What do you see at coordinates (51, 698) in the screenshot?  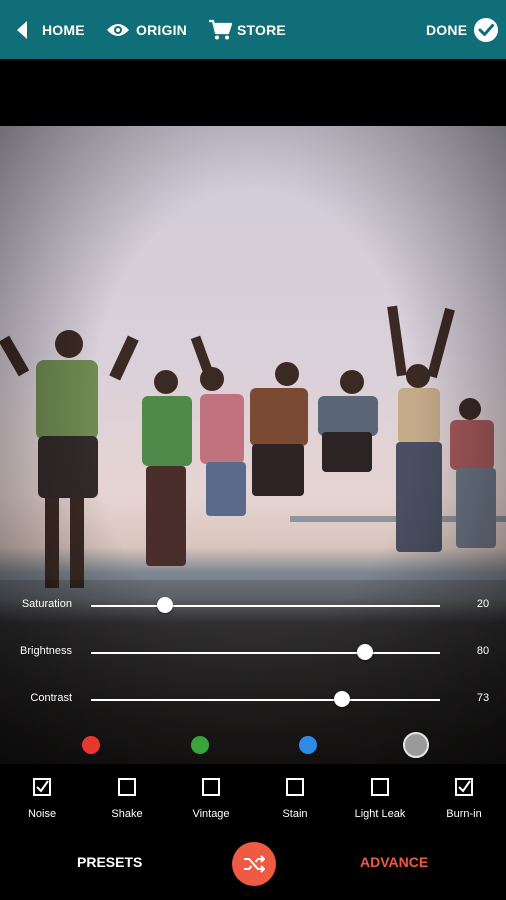 I see `contrast-label: Contrast` at bounding box center [51, 698].